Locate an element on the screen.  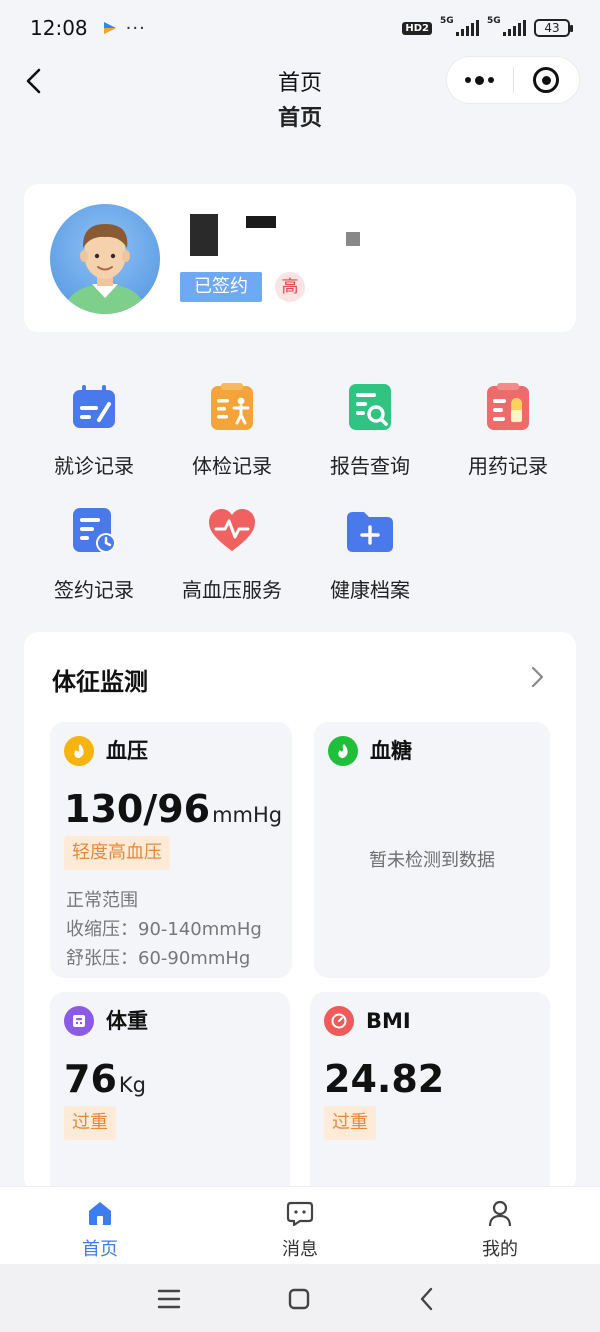
metric-status-tag: 轻度高血压 is located at coordinates (117, 853).